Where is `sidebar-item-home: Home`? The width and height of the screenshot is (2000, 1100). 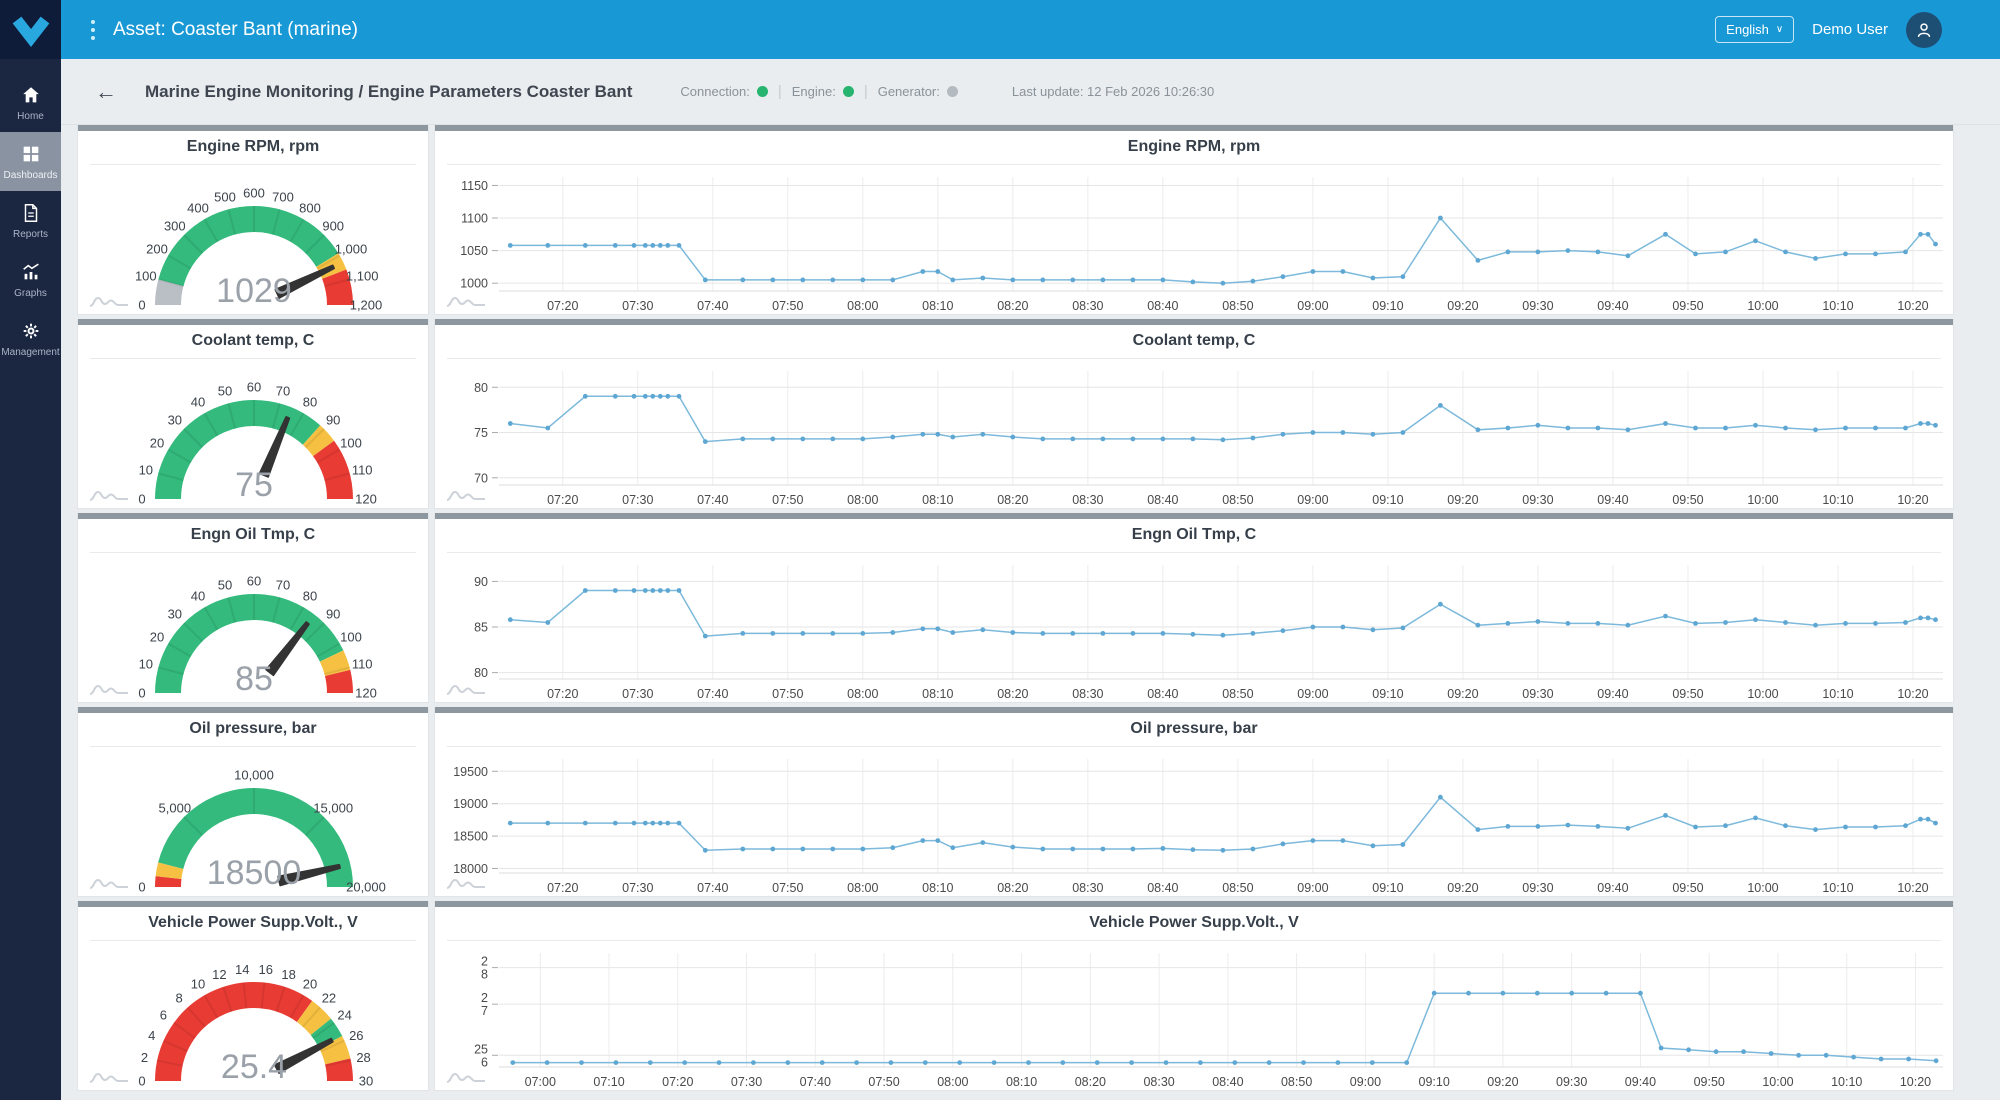 sidebar-item-home: Home is located at coordinates (30, 102).